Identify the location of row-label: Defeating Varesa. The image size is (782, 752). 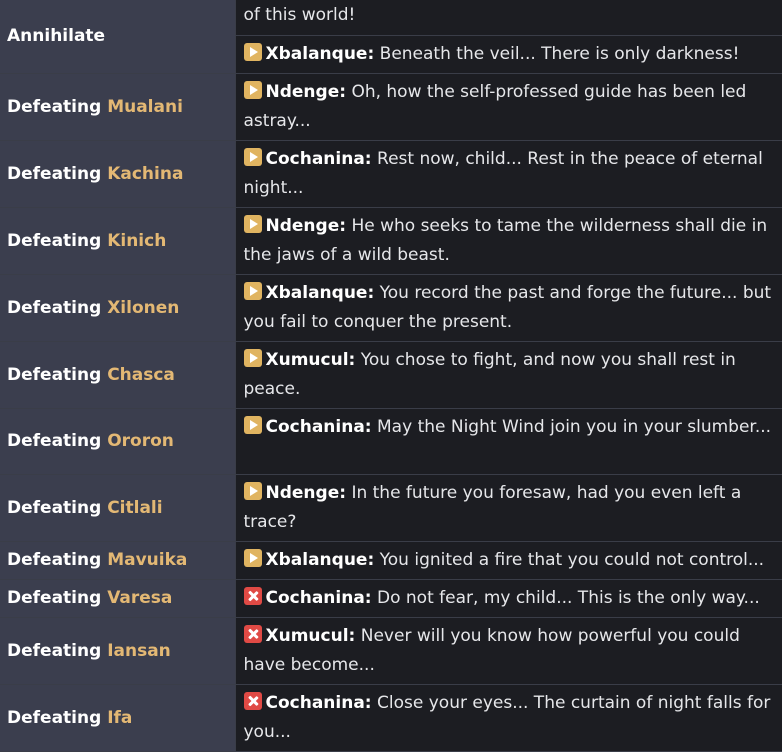
(118, 598).